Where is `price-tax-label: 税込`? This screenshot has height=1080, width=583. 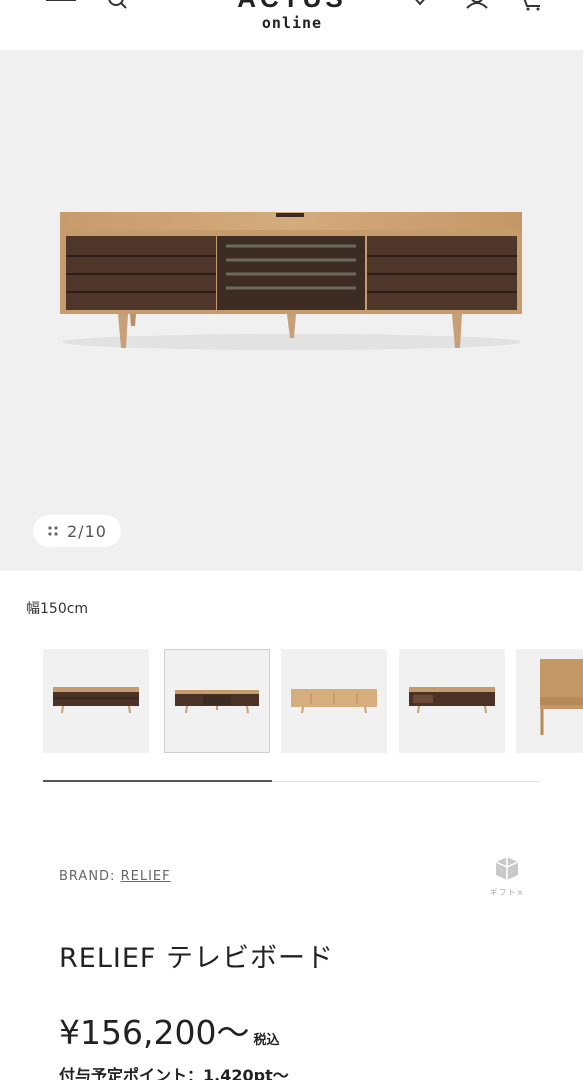
price-tax-label: 税込 is located at coordinates (266, 1040).